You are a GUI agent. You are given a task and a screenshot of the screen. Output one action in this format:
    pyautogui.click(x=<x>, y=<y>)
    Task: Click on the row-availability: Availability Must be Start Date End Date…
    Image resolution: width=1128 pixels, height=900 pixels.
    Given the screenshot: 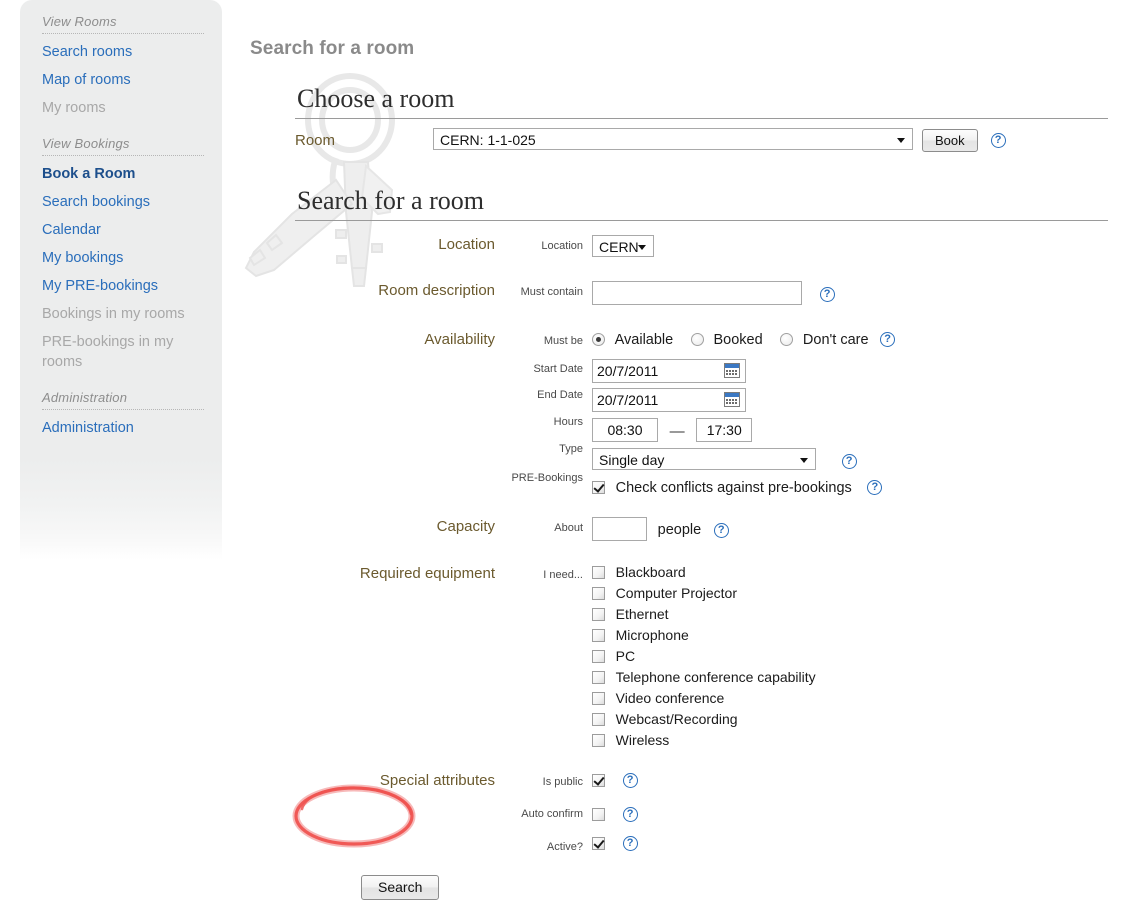 What is the action you would take?
    pyautogui.click(x=595, y=400)
    